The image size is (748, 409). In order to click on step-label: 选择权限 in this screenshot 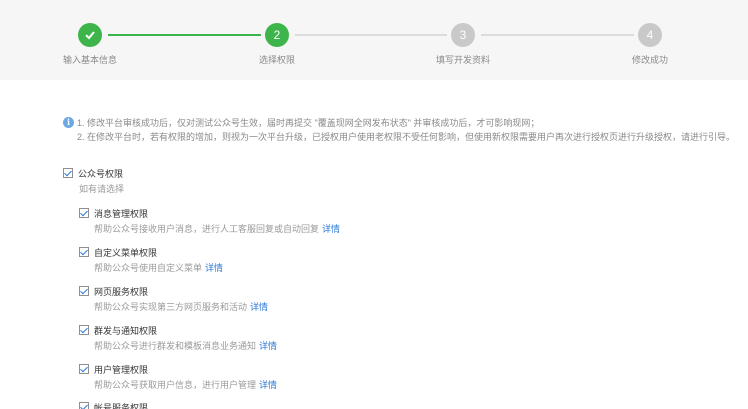, I will do `click(276, 60)`.